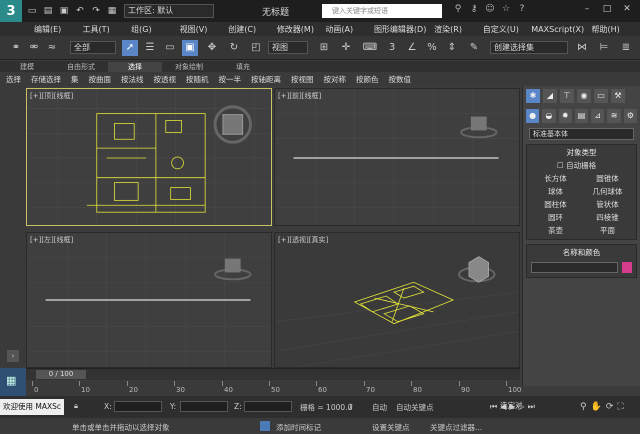 The image size is (640, 434). What do you see at coordinates (135, 66) in the screenshot?
I see `ribbon-tab-2: 选择` at bounding box center [135, 66].